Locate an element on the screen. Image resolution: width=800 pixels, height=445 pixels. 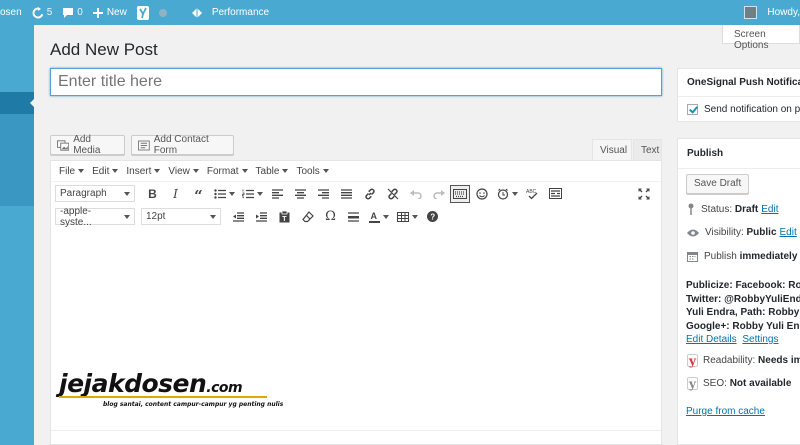
special-character-button: Ω is located at coordinates (330, 216).